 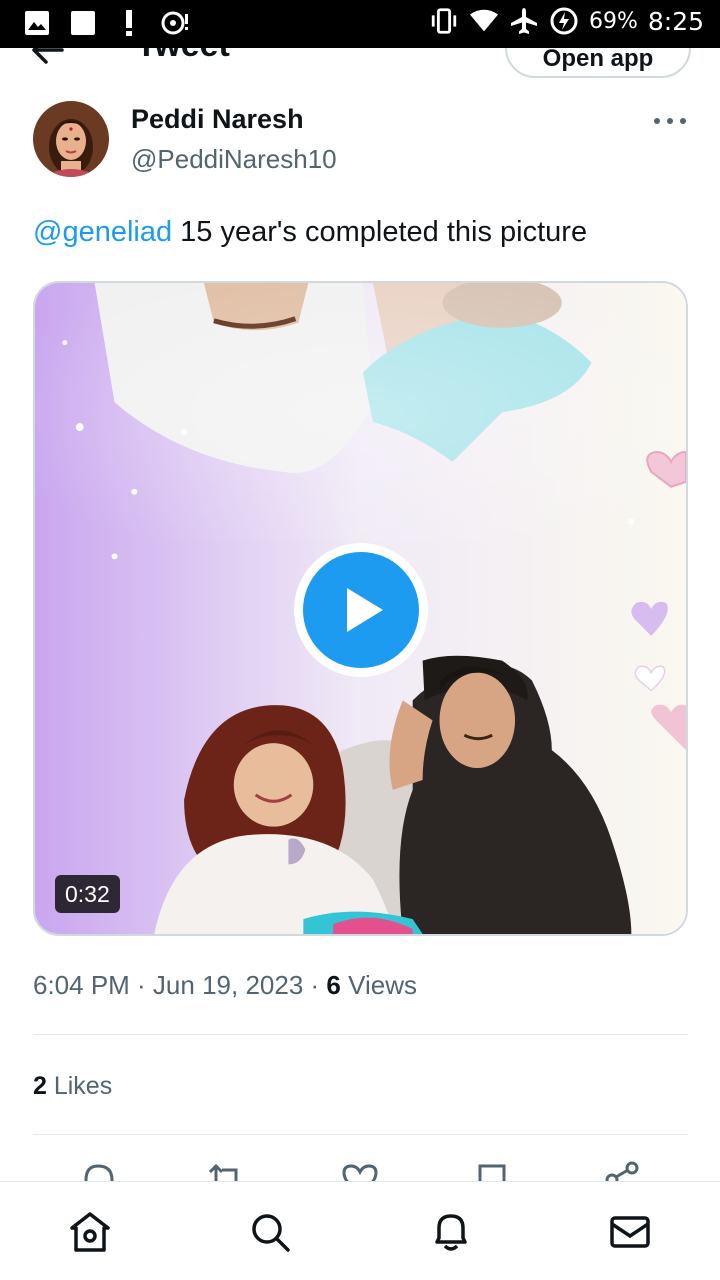 What do you see at coordinates (598, 63) in the screenshot?
I see `open-app-button: Open app` at bounding box center [598, 63].